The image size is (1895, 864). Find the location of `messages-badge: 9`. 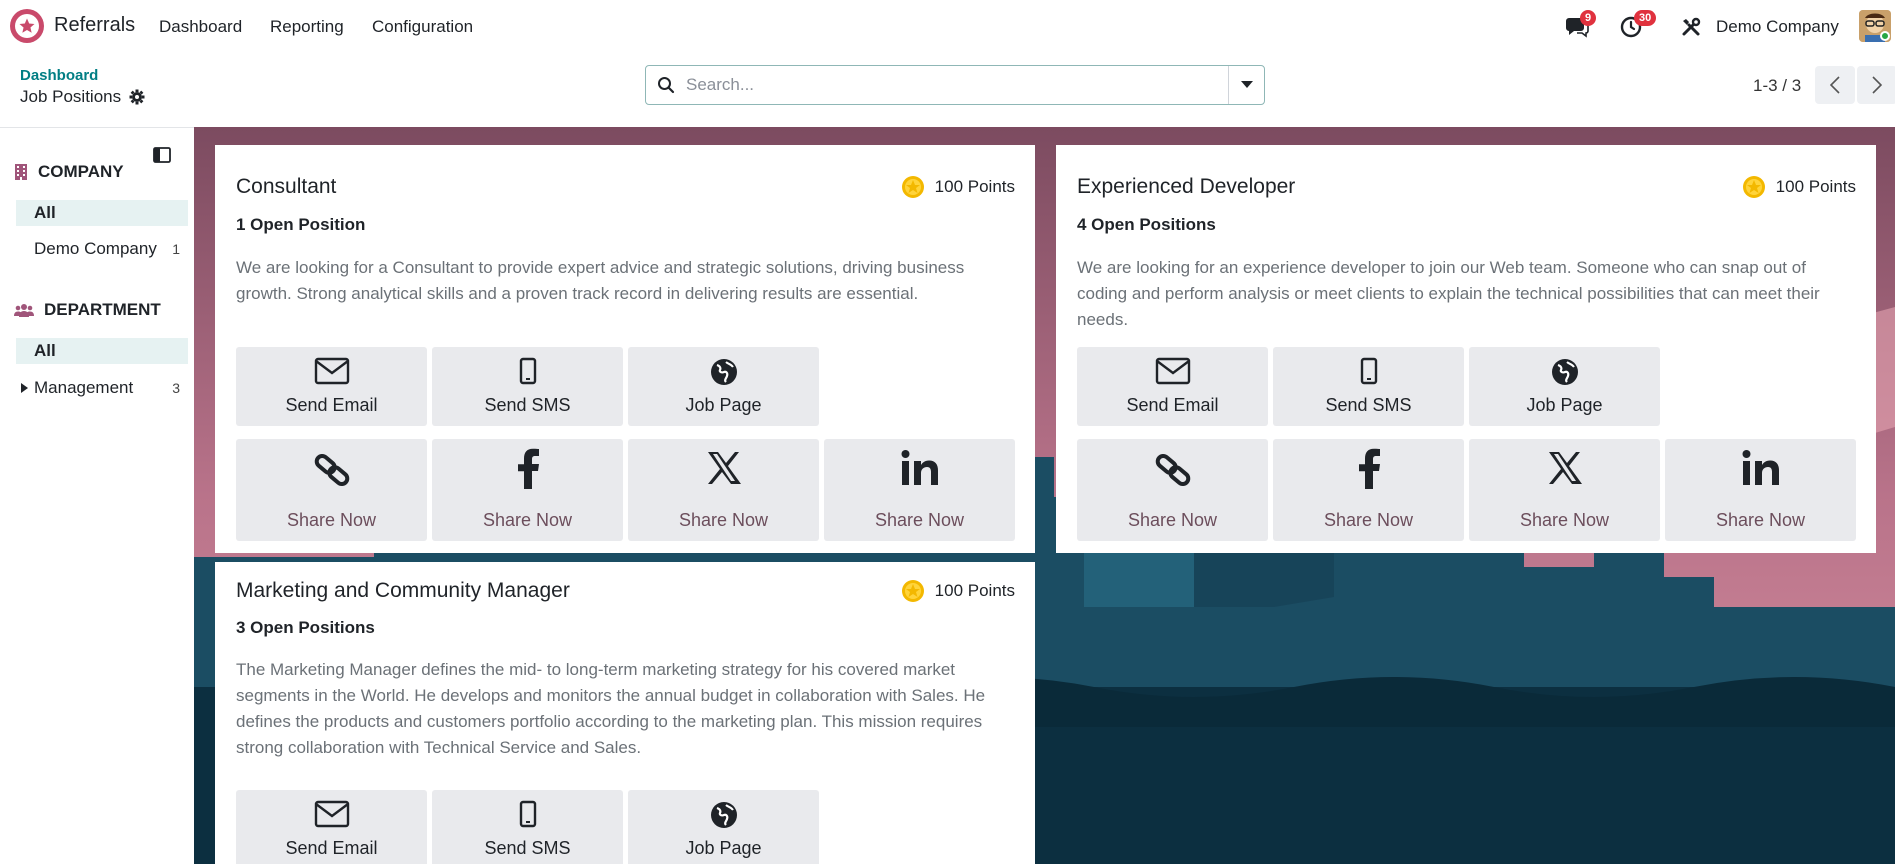

messages-badge: 9 is located at coordinates (1588, 18).